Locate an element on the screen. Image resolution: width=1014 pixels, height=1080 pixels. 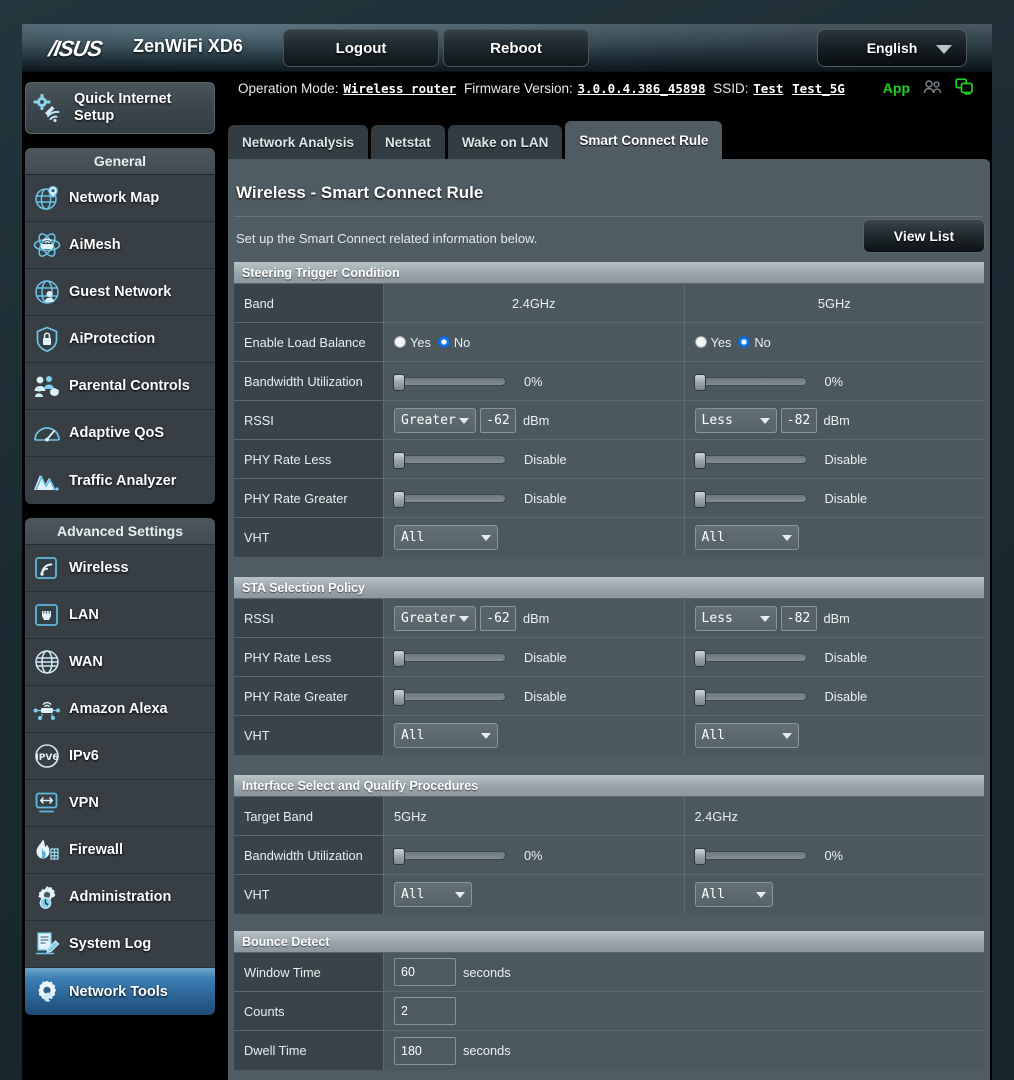
usb-monitor-icon is located at coordinates (964, 88).